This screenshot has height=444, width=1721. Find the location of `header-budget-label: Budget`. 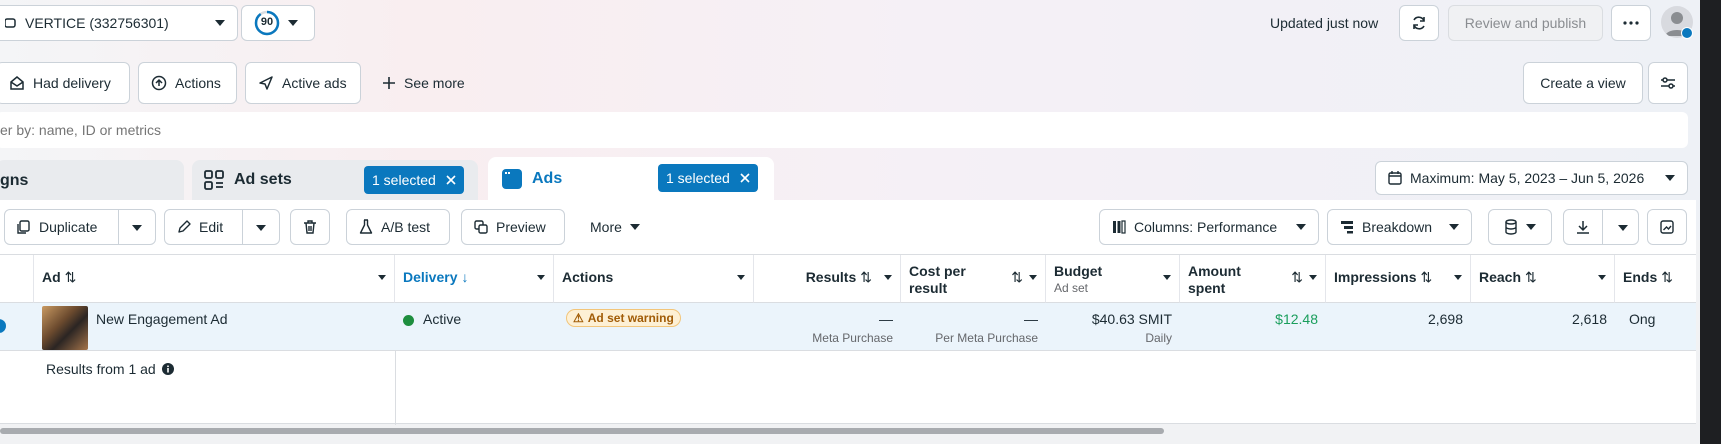

header-budget-label: Budget is located at coordinates (1078, 271).